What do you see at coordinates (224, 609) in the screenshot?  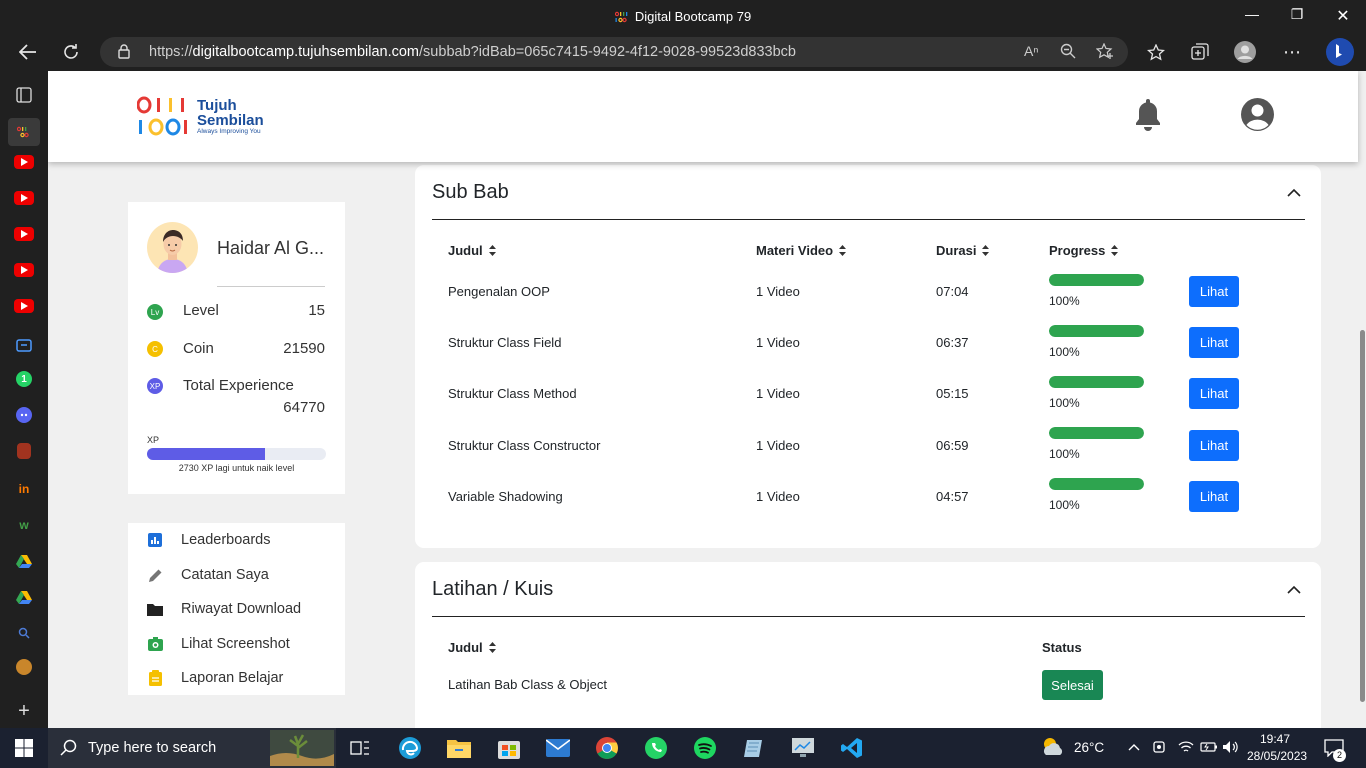 I see `menu-item-riwayat-download: Riwayat Download` at bounding box center [224, 609].